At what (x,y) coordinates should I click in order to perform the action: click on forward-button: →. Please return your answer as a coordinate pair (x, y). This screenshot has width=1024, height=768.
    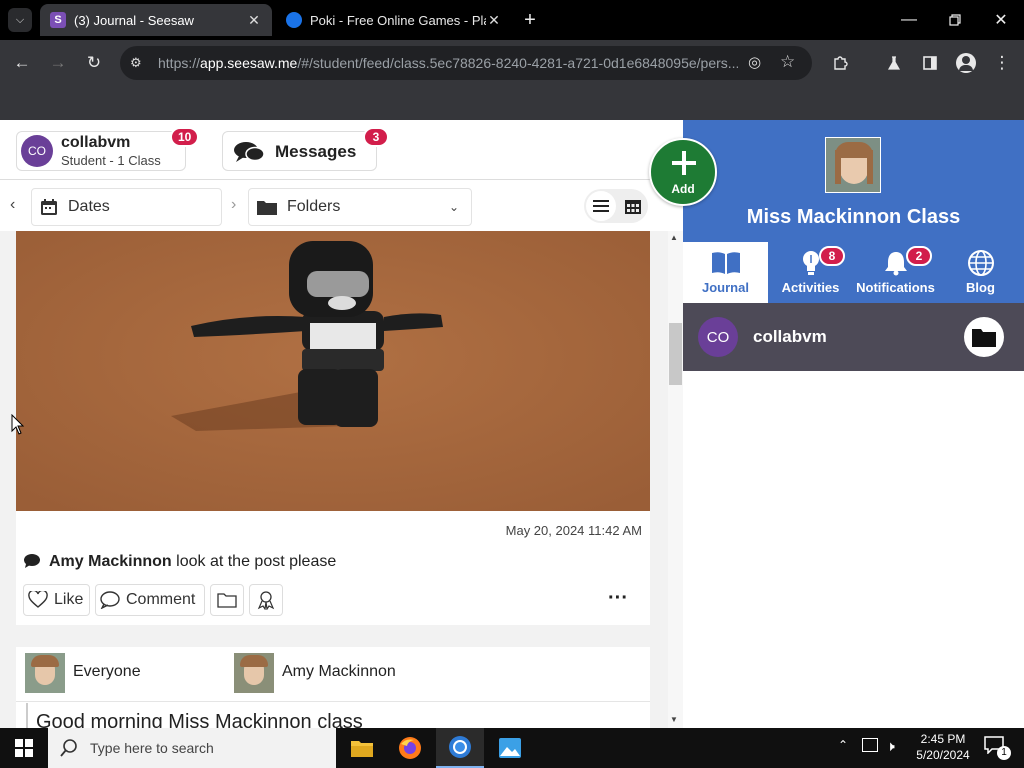
    Looking at the image, I should click on (58, 63).